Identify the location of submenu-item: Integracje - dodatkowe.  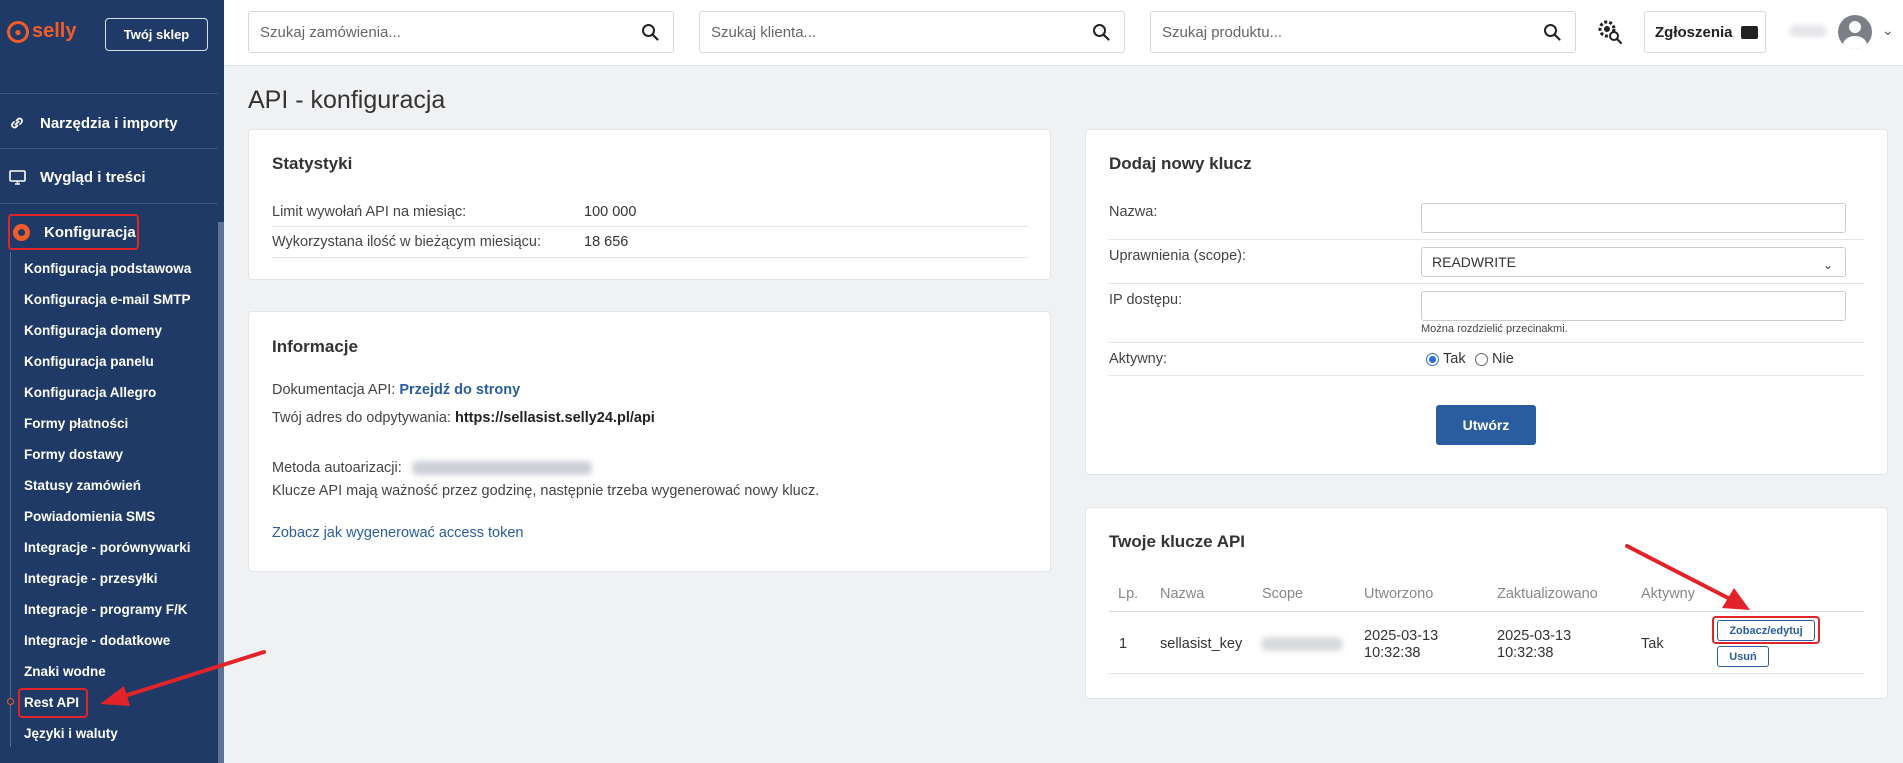
(97, 640).